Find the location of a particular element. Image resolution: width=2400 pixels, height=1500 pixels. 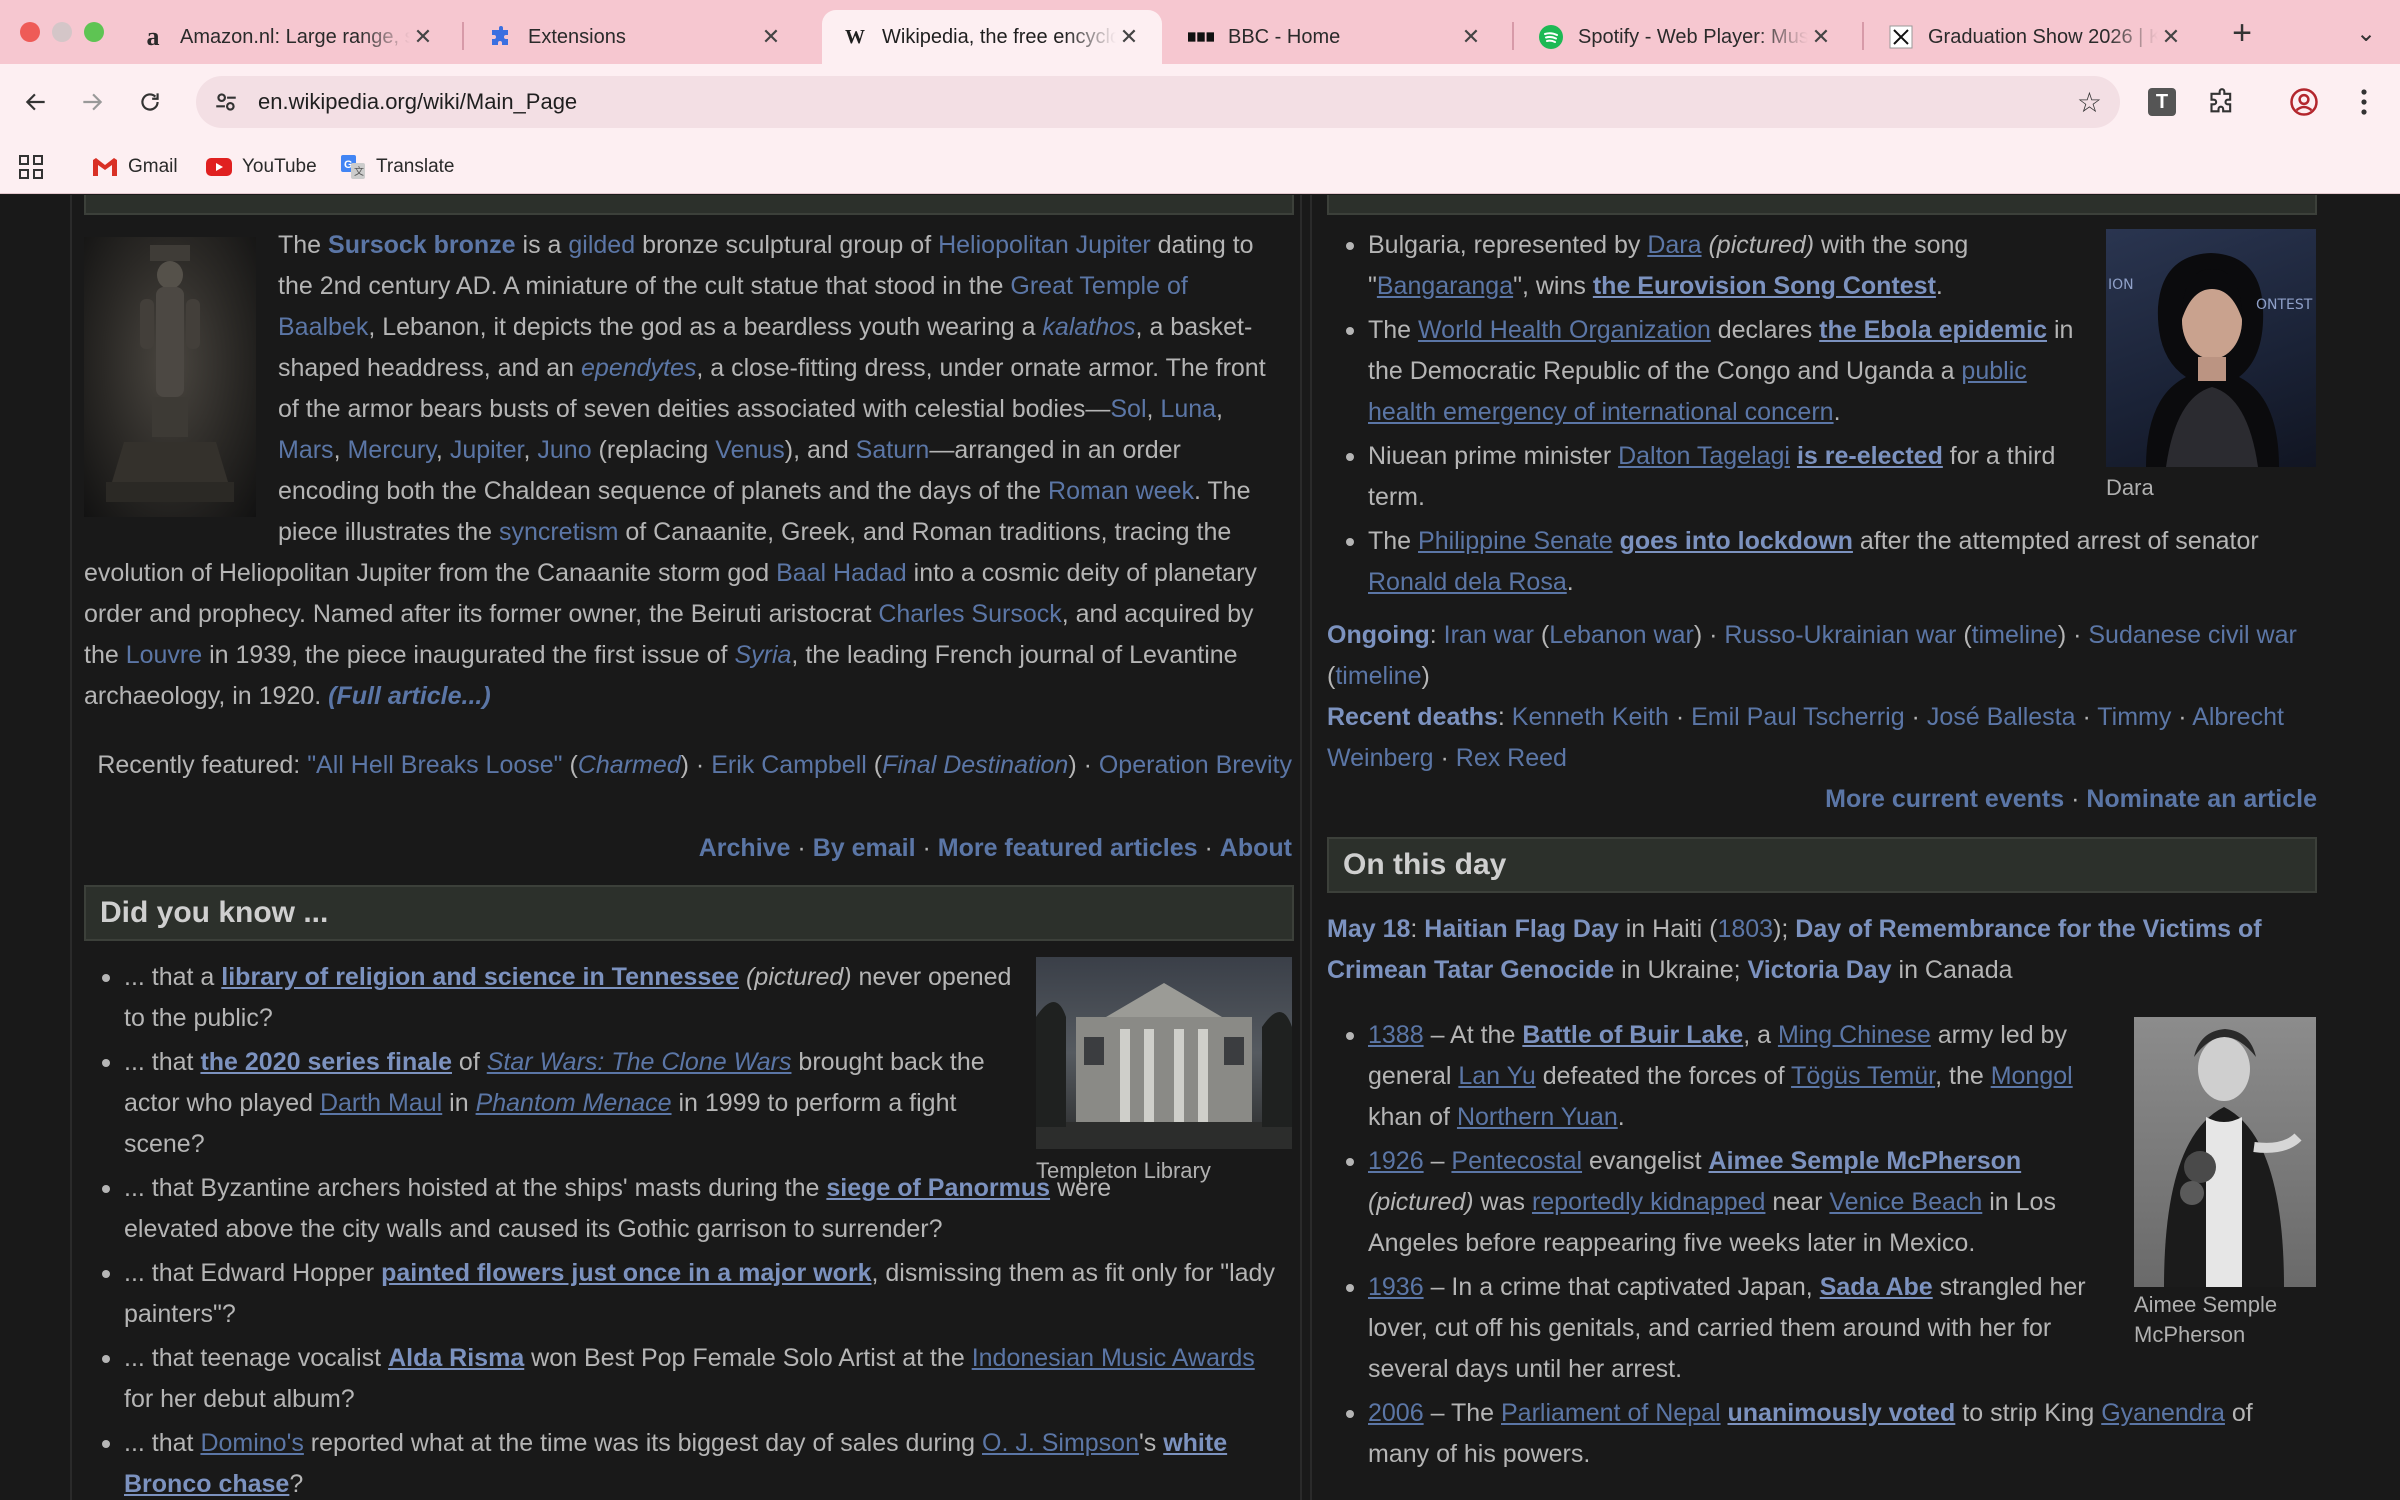

link-venice-beach: Venice Beach is located at coordinates (1905, 1202).